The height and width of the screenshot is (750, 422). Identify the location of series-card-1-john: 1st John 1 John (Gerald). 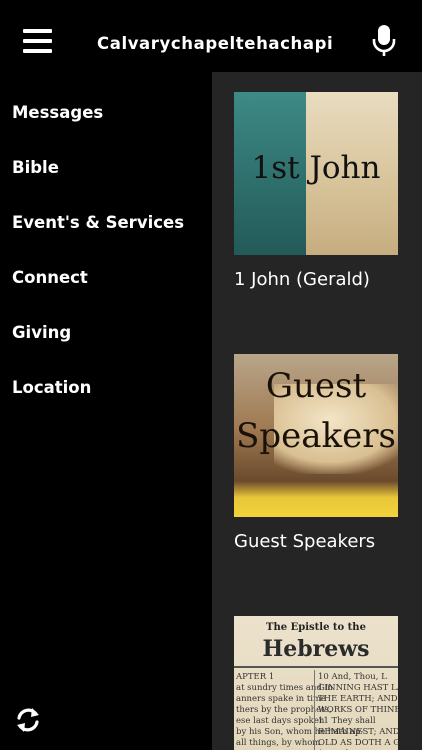
(316, 191).